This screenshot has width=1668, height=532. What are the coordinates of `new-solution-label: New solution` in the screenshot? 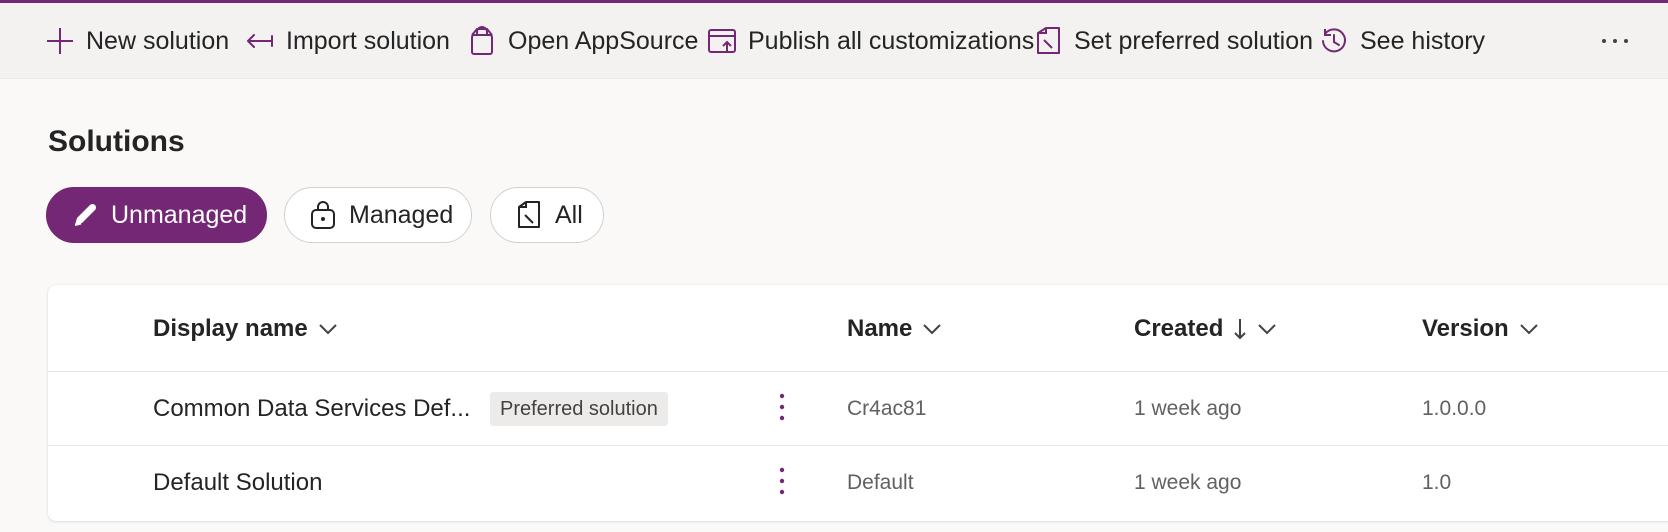 It's located at (158, 40).